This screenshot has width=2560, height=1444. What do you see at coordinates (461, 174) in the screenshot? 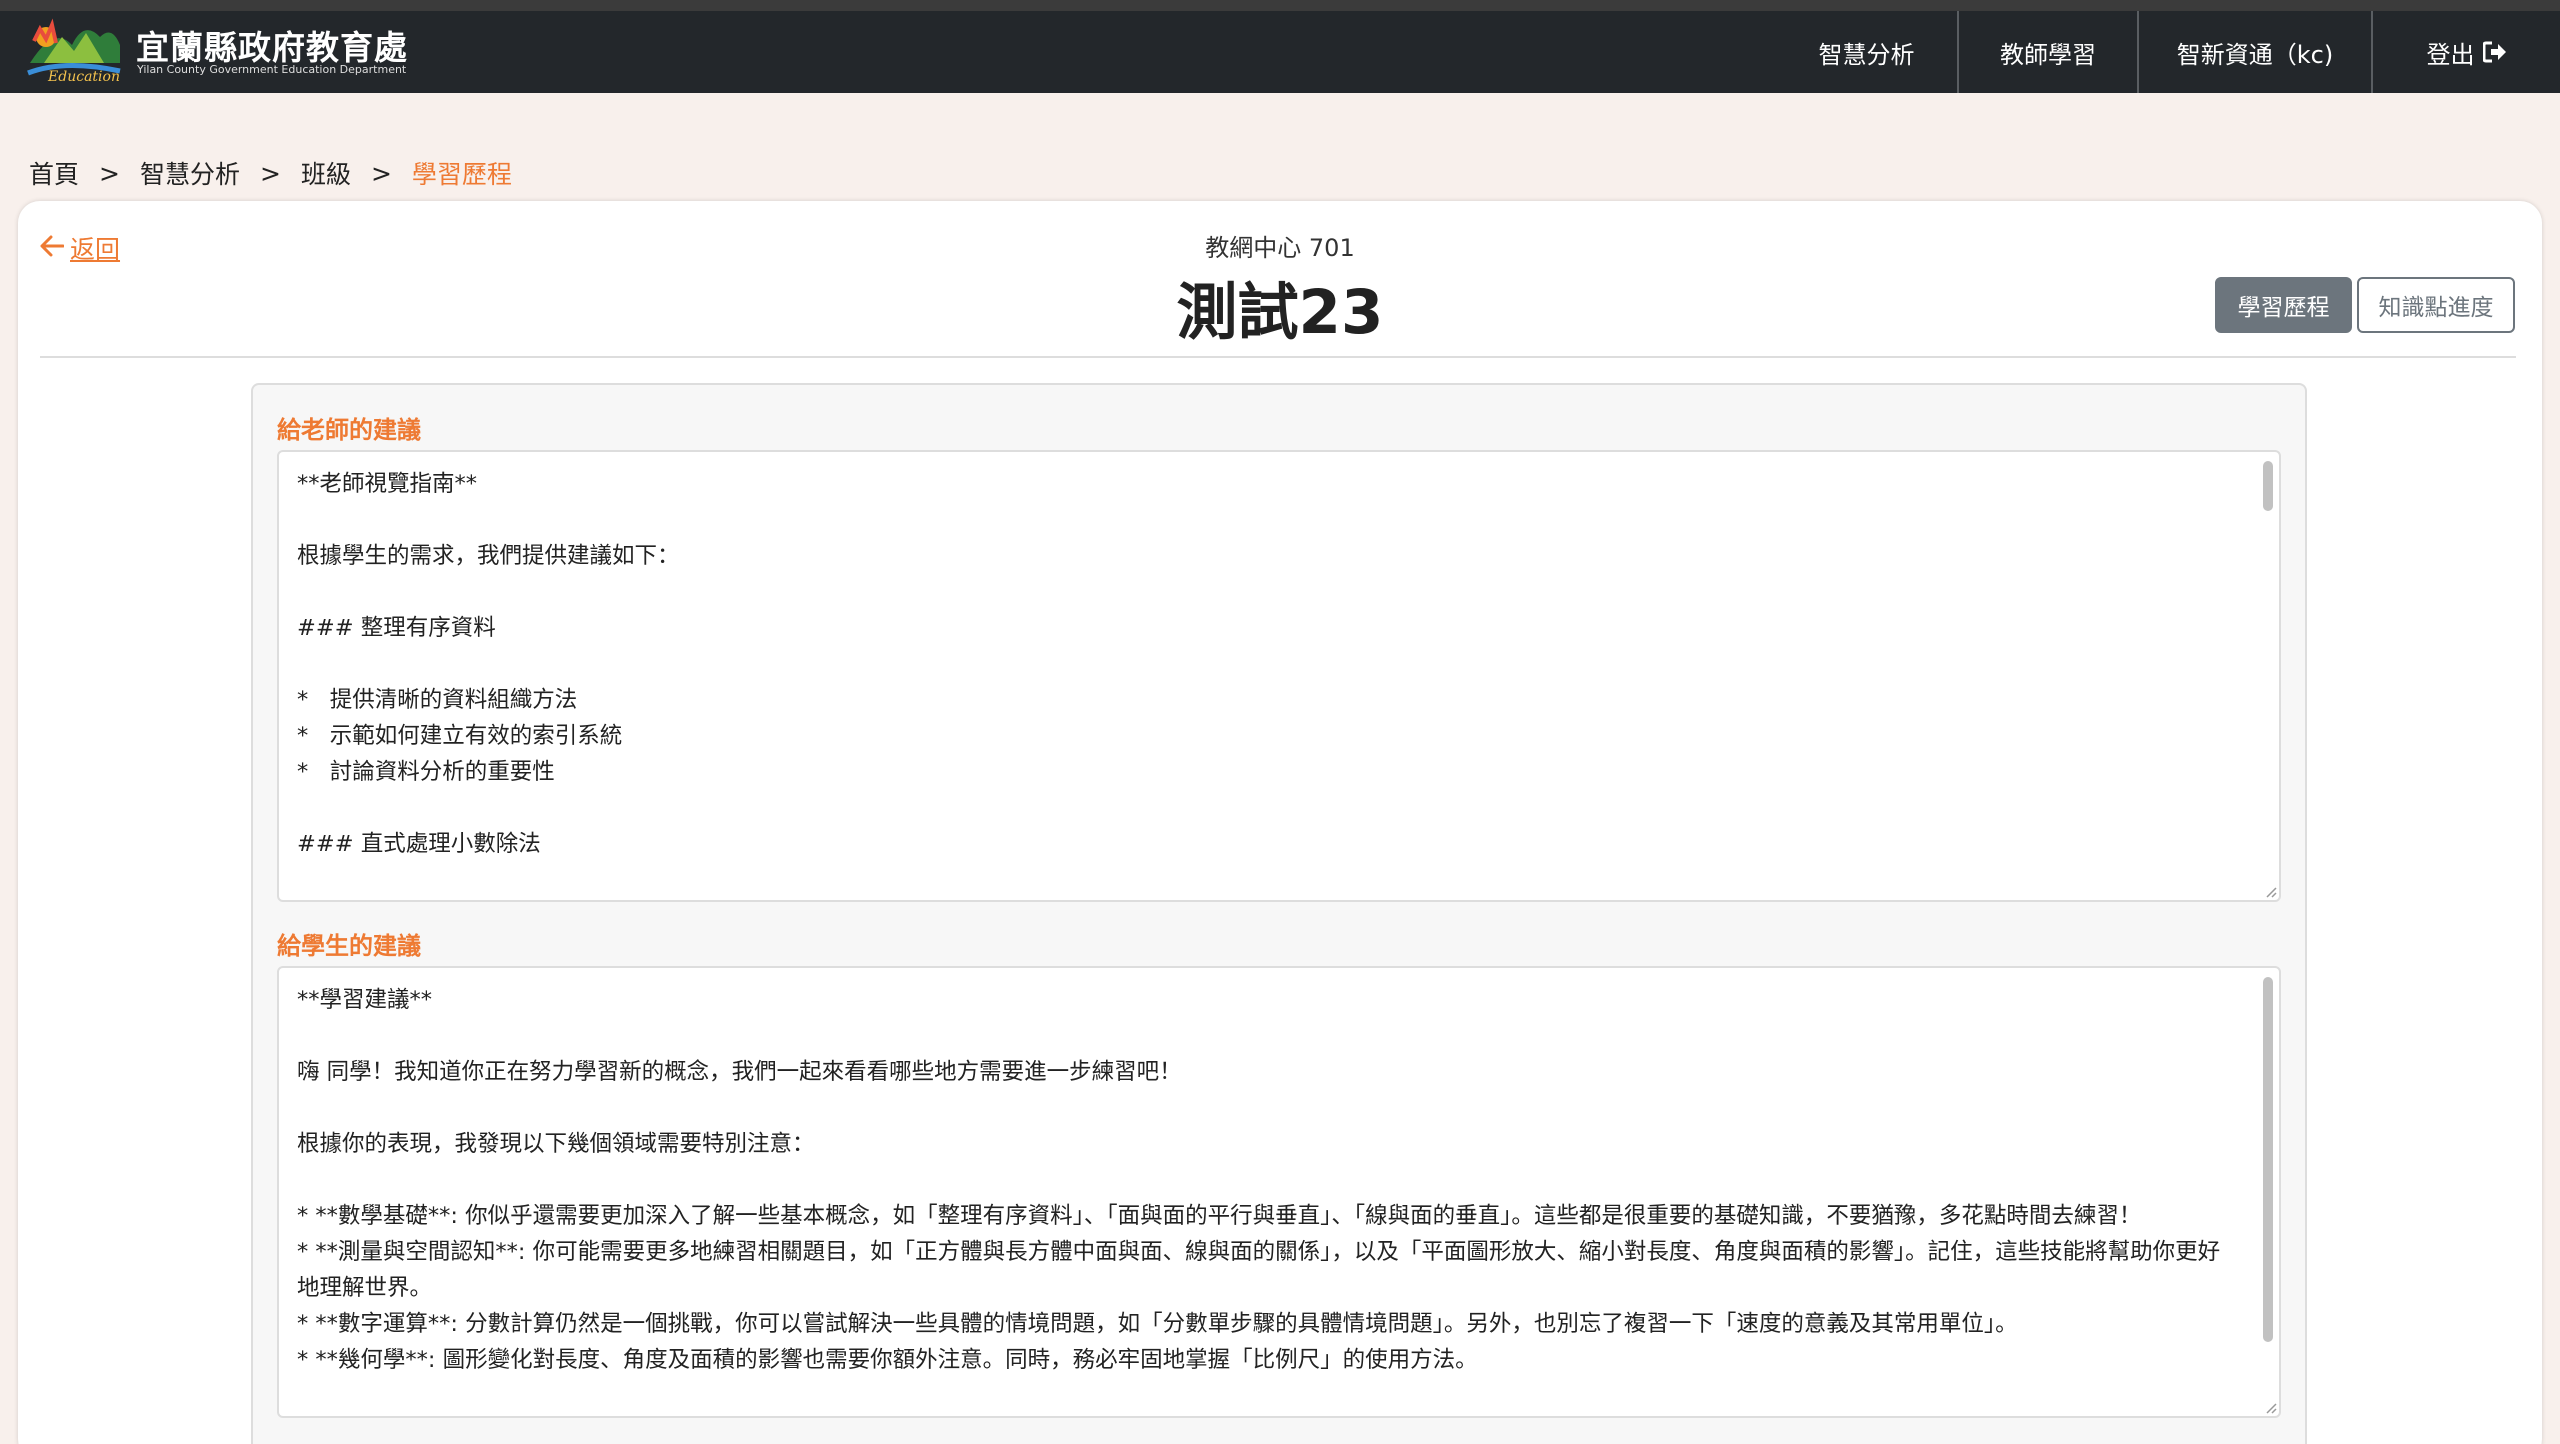
I see `breadcrumb-current: 學習歷程` at bounding box center [461, 174].